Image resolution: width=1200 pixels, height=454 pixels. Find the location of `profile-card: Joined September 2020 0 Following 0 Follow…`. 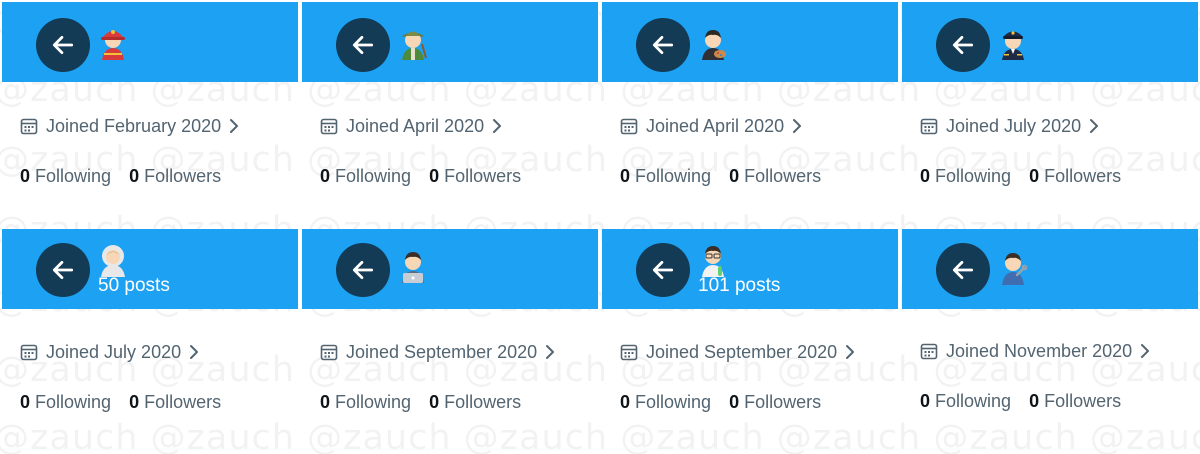

profile-card: Joined September 2020 0 Following 0 Follow… is located at coordinates (450, 341).